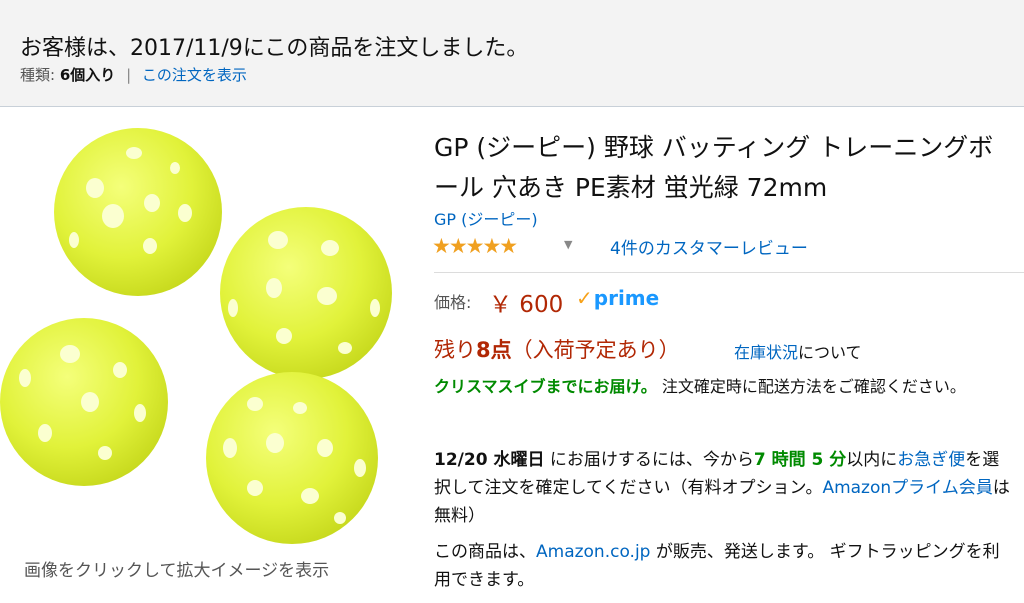 The image size is (1024, 603). I want to click on image-caption: 画像をクリックして拡大イメージを表示, so click(176, 568).